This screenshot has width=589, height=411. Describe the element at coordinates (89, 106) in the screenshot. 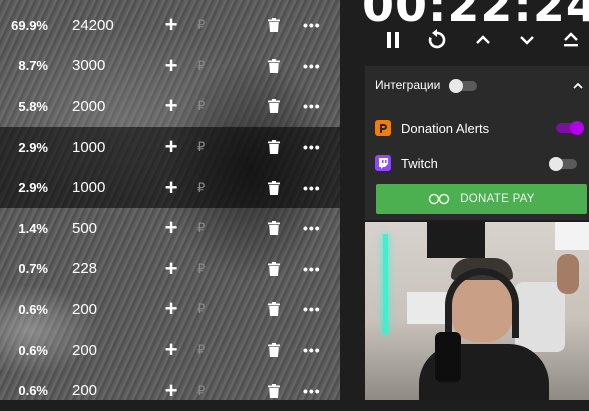

I see `lot-amount: 2000` at that location.